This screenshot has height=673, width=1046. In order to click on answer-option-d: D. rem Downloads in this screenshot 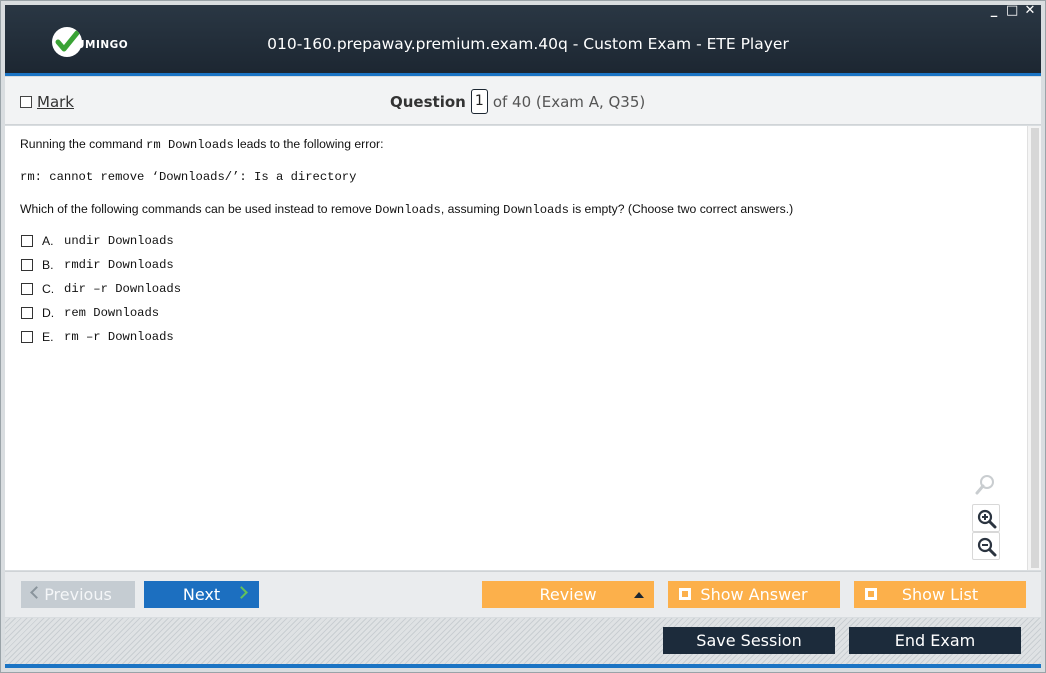, I will do `click(90, 313)`.